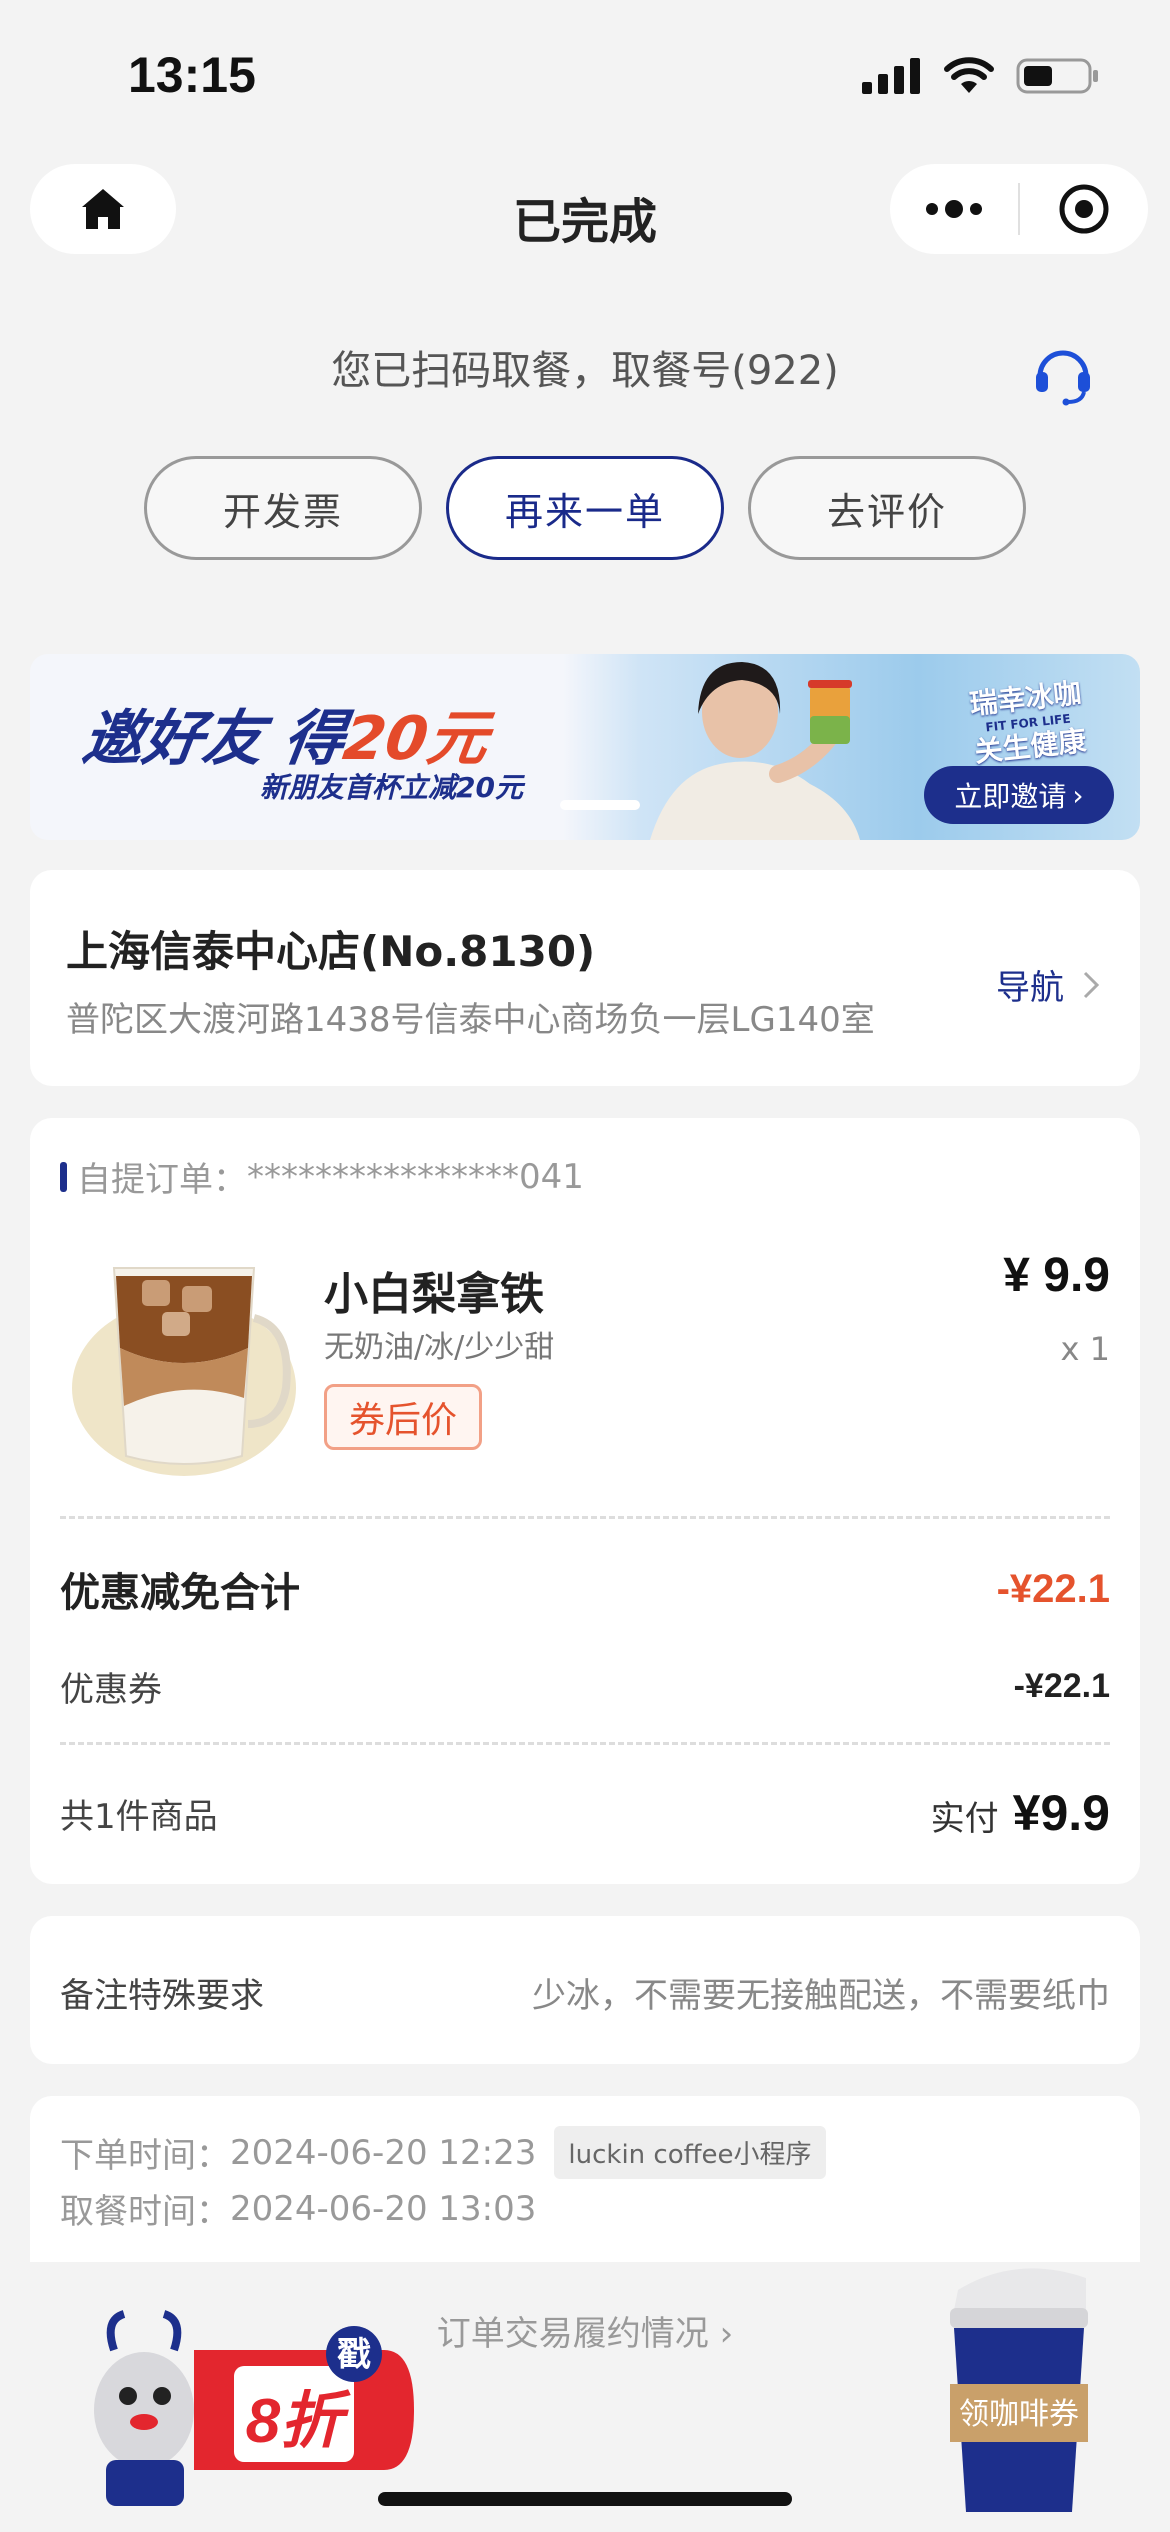 The width and height of the screenshot is (1170, 2532). I want to click on banner-model-image, so click(755, 751).